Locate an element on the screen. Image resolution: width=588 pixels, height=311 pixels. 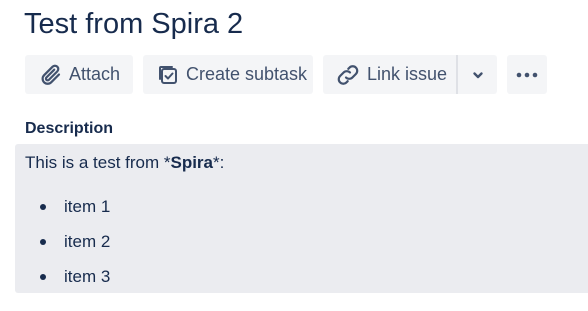
description-heading: Description is located at coordinates (69, 128).